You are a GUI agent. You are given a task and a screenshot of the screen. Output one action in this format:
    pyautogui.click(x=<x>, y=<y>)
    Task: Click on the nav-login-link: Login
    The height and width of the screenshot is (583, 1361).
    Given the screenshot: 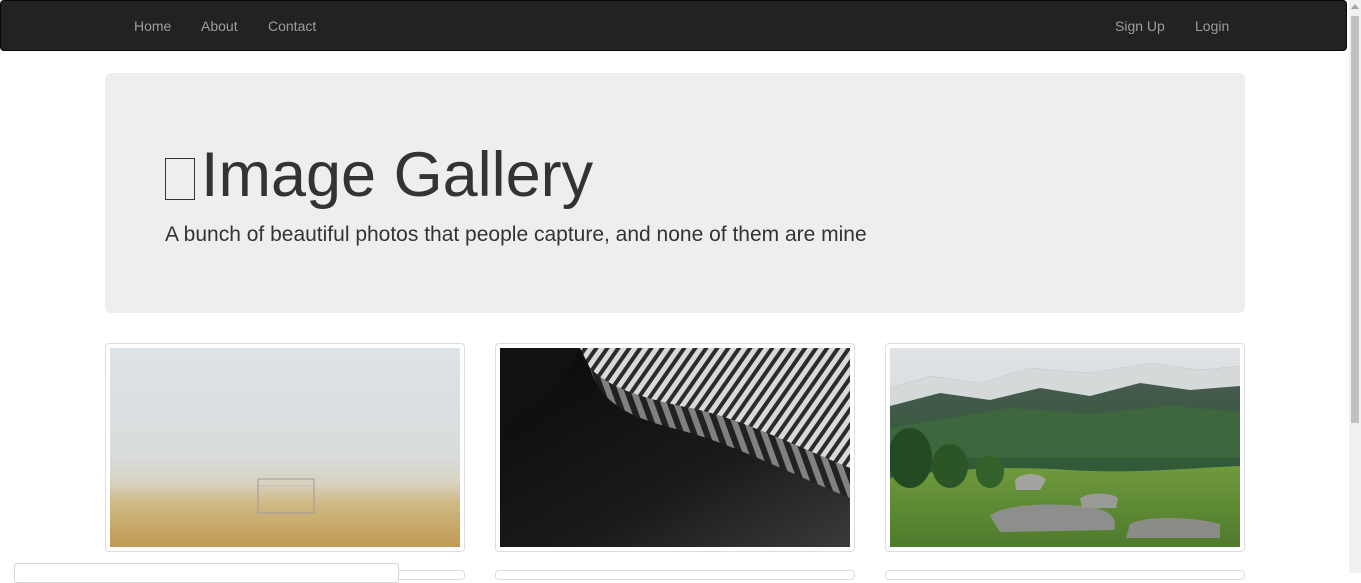 What is the action you would take?
    pyautogui.click(x=1212, y=26)
    